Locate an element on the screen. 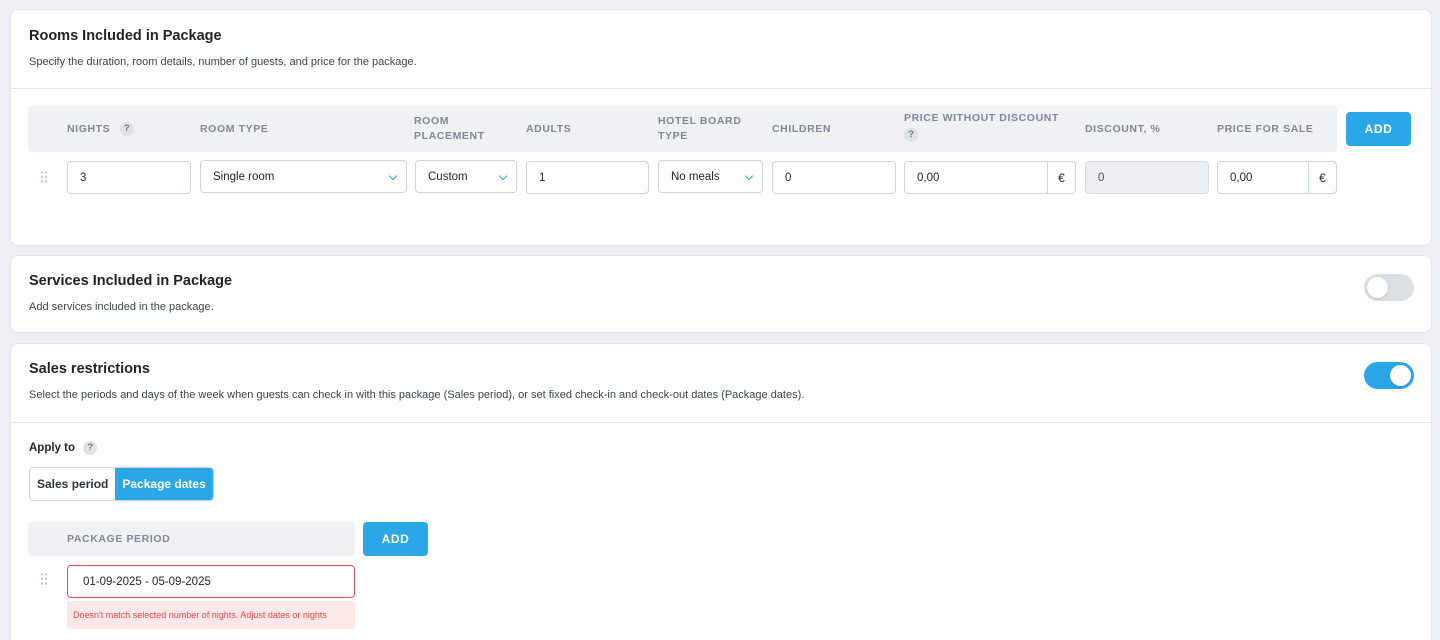 The height and width of the screenshot is (640, 1440). price-for-sale-value: 0,00 is located at coordinates (1241, 177).